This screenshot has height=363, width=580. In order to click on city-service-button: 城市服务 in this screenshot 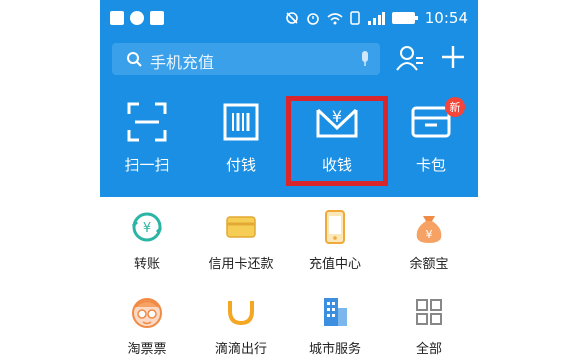, I will do `click(335, 325)`.